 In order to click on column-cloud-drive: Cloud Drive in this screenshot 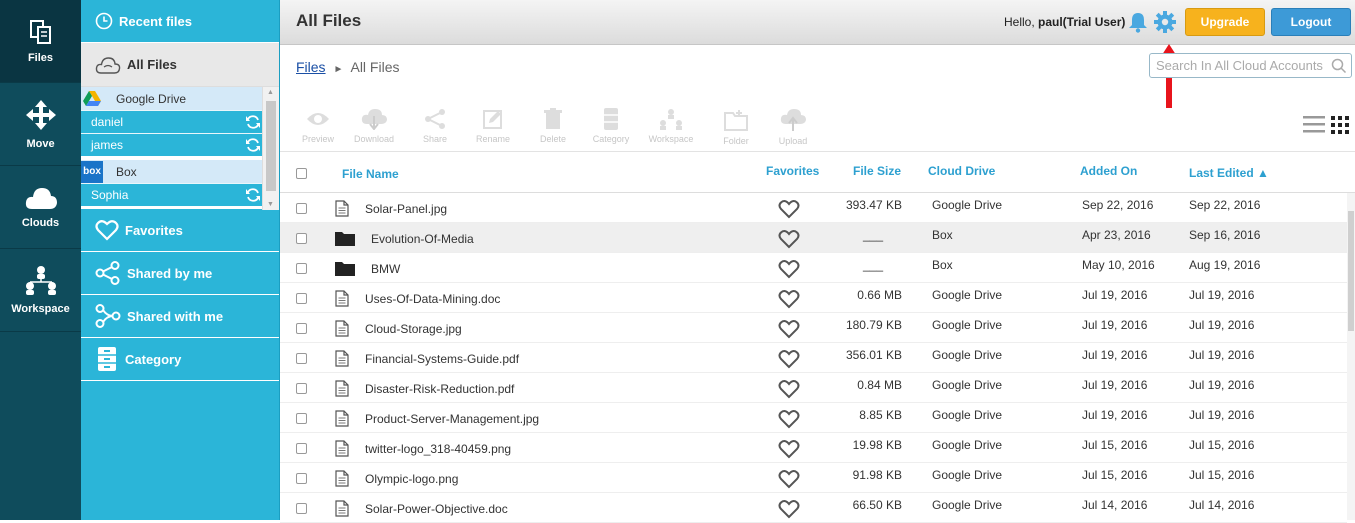, I will do `click(961, 171)`.